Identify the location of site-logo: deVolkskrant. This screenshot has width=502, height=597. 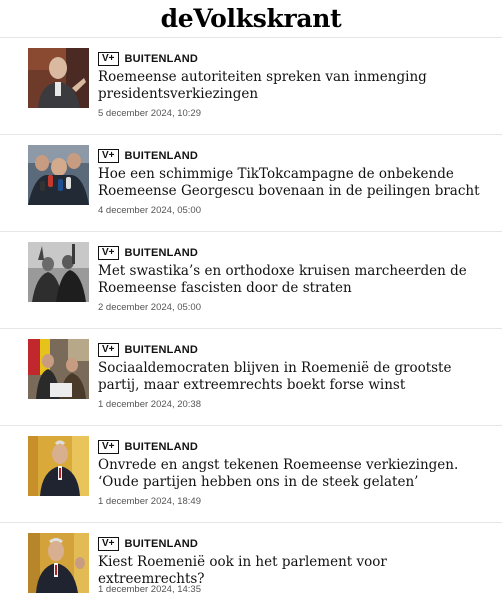
(251, 18).